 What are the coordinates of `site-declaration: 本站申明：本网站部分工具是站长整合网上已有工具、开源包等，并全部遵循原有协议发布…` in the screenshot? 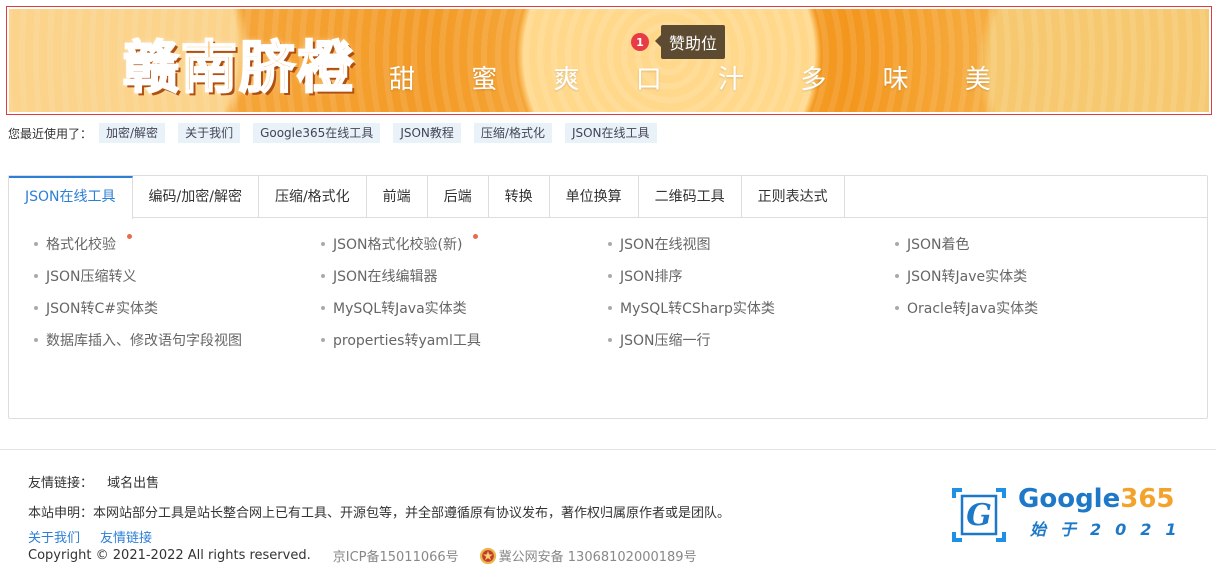 It's located at (379, 513).